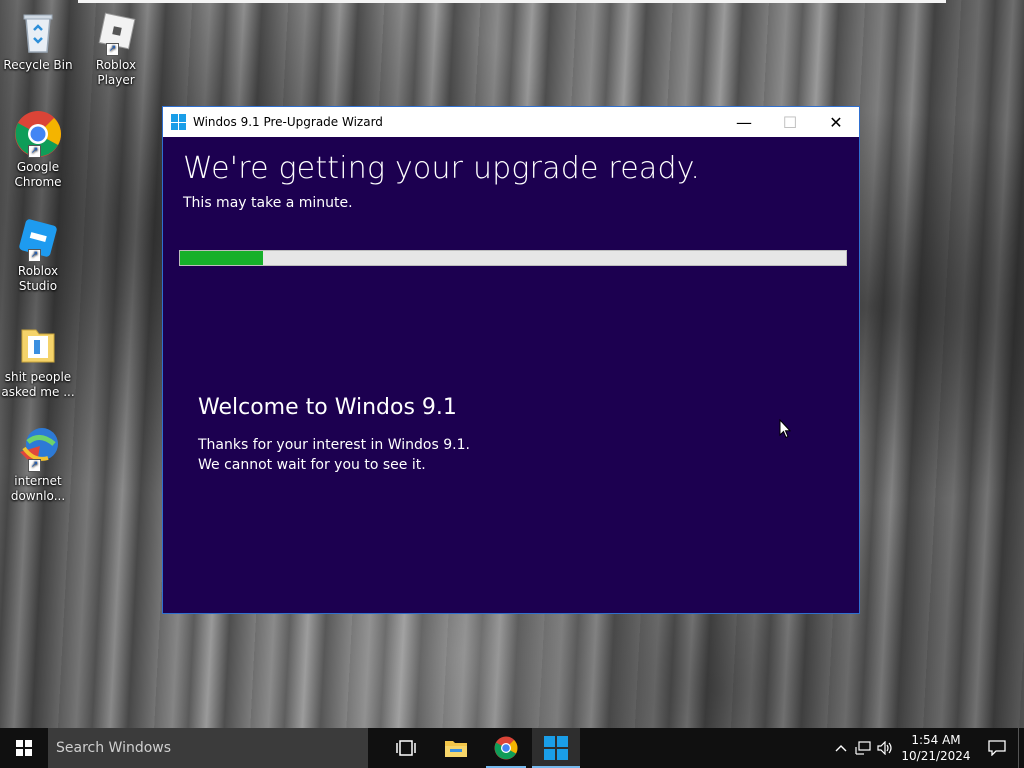  Describe the element at coordinates (512, 1) in the screenshot. I see `top-edge-strip` at that location.